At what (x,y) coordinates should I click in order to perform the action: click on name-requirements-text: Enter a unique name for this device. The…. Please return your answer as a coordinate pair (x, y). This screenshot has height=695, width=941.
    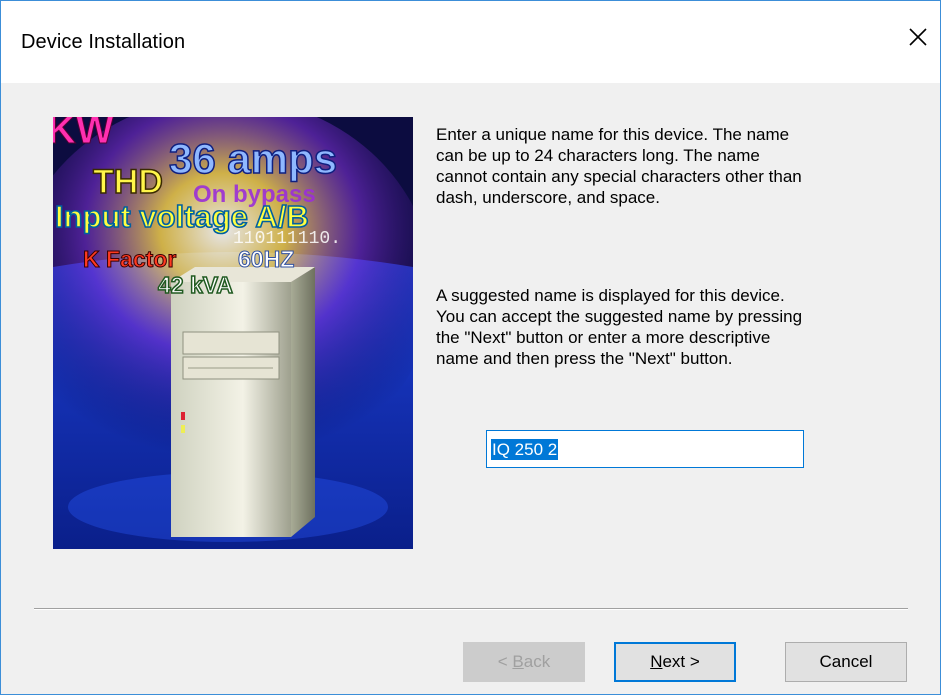
    Looking at the image, I should click on (619, 166).